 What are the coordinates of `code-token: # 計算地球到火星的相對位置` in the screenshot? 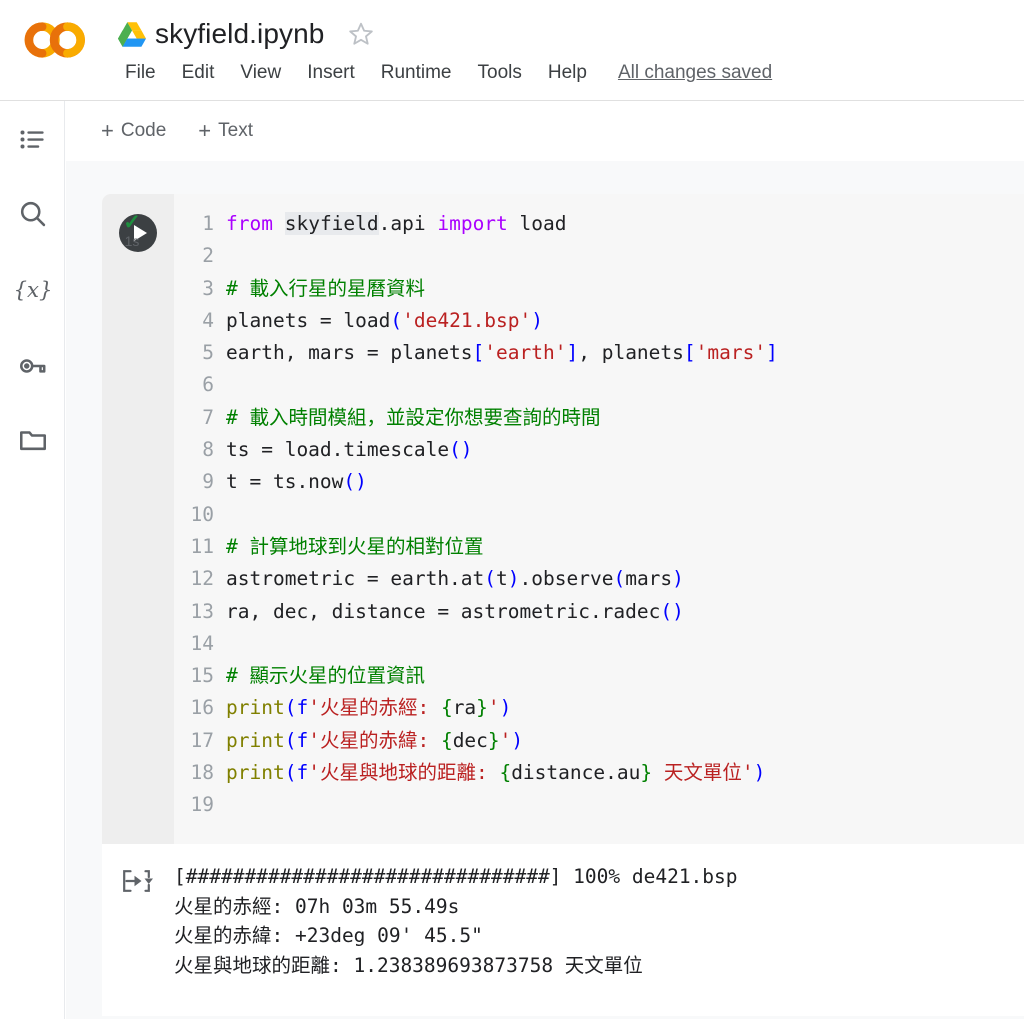 It's located at (355, 546).